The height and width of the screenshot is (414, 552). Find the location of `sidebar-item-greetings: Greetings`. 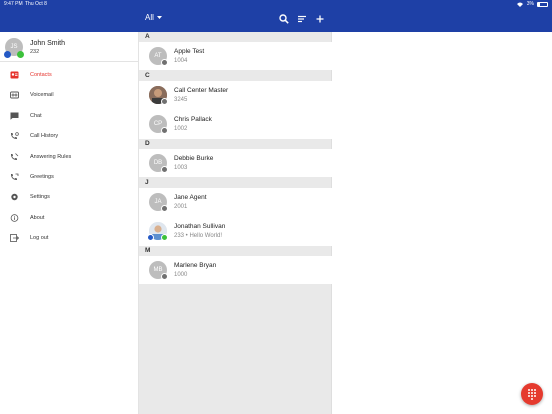

sidebar-item-greetings: Greetings is located at coordinates (69, 178).